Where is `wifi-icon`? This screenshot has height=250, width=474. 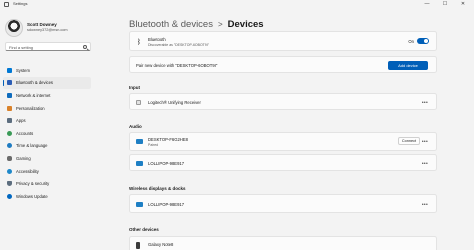
wifi-icon is located at coordinates (9, 95).